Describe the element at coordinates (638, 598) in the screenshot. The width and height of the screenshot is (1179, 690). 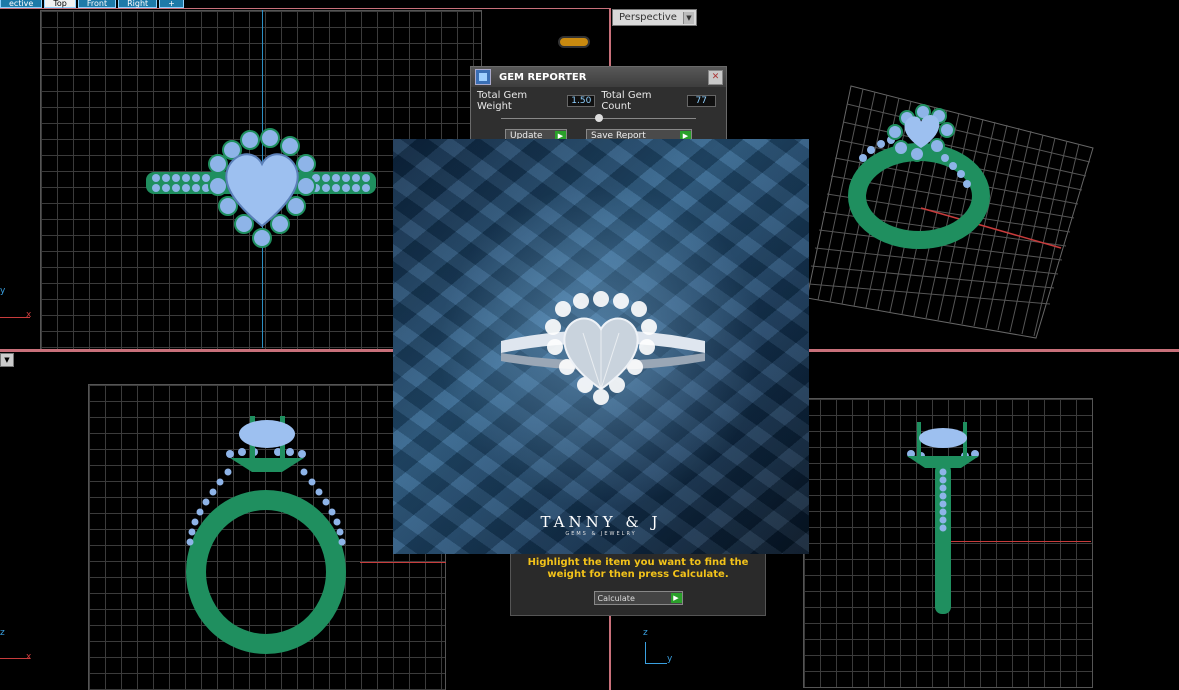
I see `calculate-button: Calculate ▶` at that location.